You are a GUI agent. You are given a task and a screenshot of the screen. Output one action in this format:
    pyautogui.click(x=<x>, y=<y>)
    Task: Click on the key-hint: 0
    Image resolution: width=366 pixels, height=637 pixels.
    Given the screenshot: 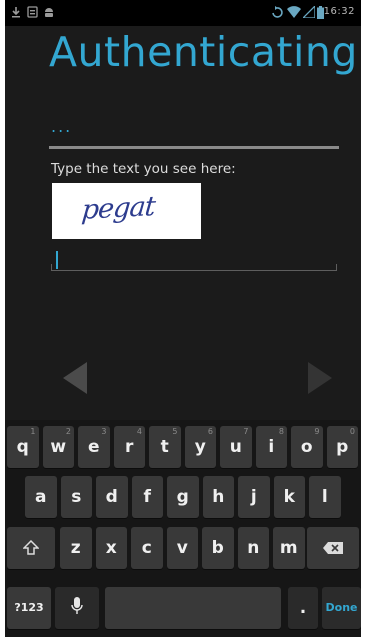 What is the action you would take?
    pyautogui.click(x=352, y=431)
    